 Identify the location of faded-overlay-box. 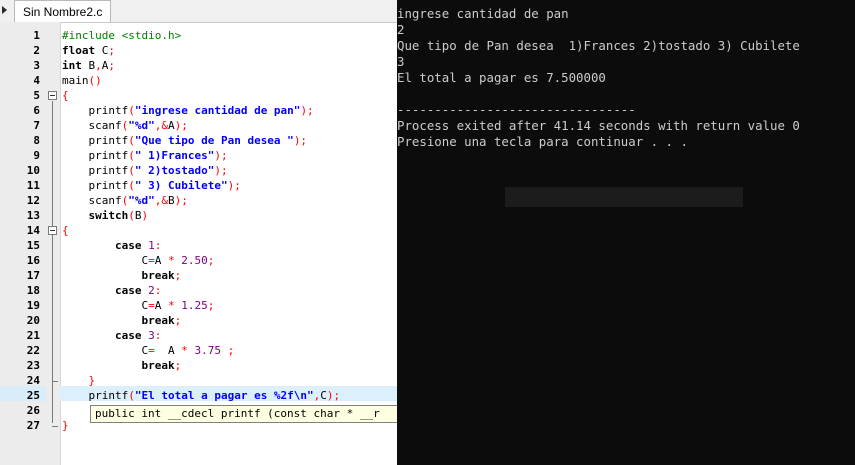
(624, 197).